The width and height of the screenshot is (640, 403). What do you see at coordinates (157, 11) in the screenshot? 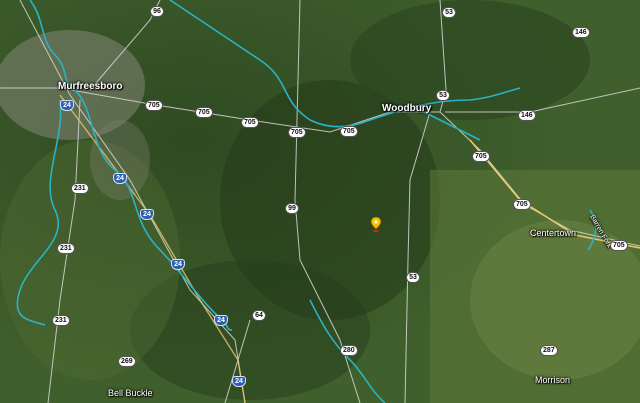
I see `route-shield-96: 96` at bounding box center [157, 11].